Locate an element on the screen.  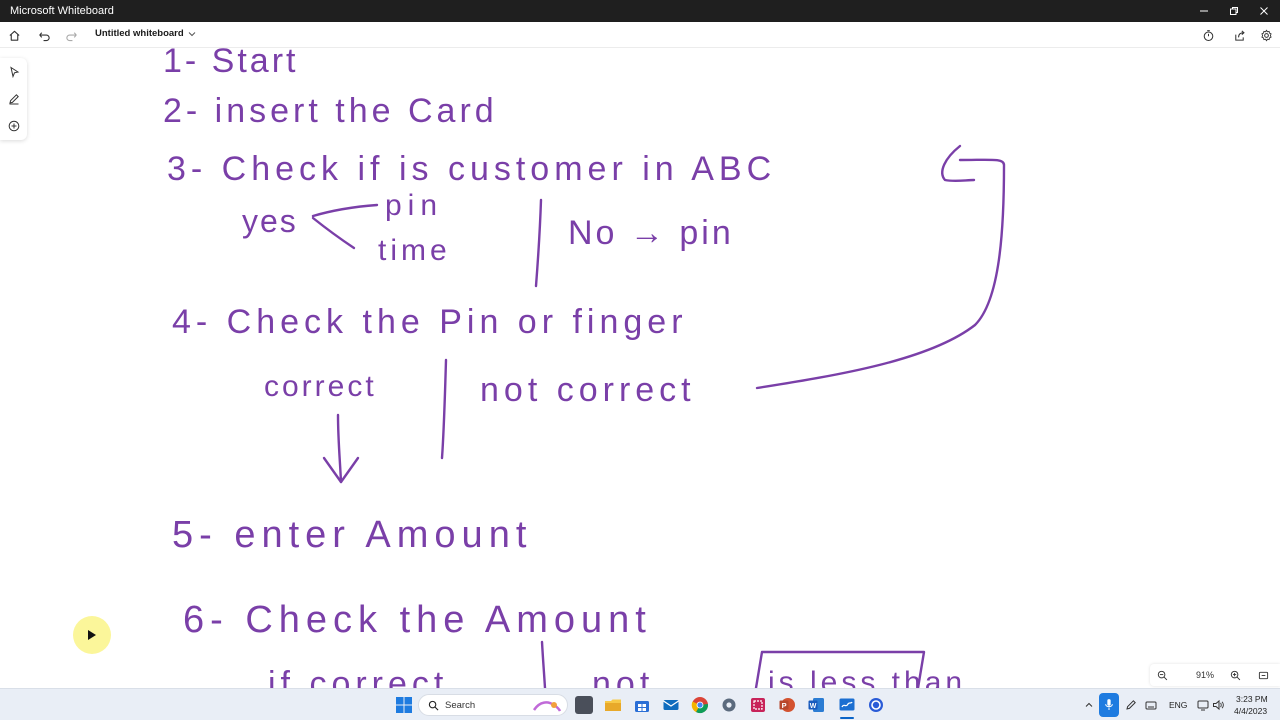
network-icon is located at coordinates (1203, 705).